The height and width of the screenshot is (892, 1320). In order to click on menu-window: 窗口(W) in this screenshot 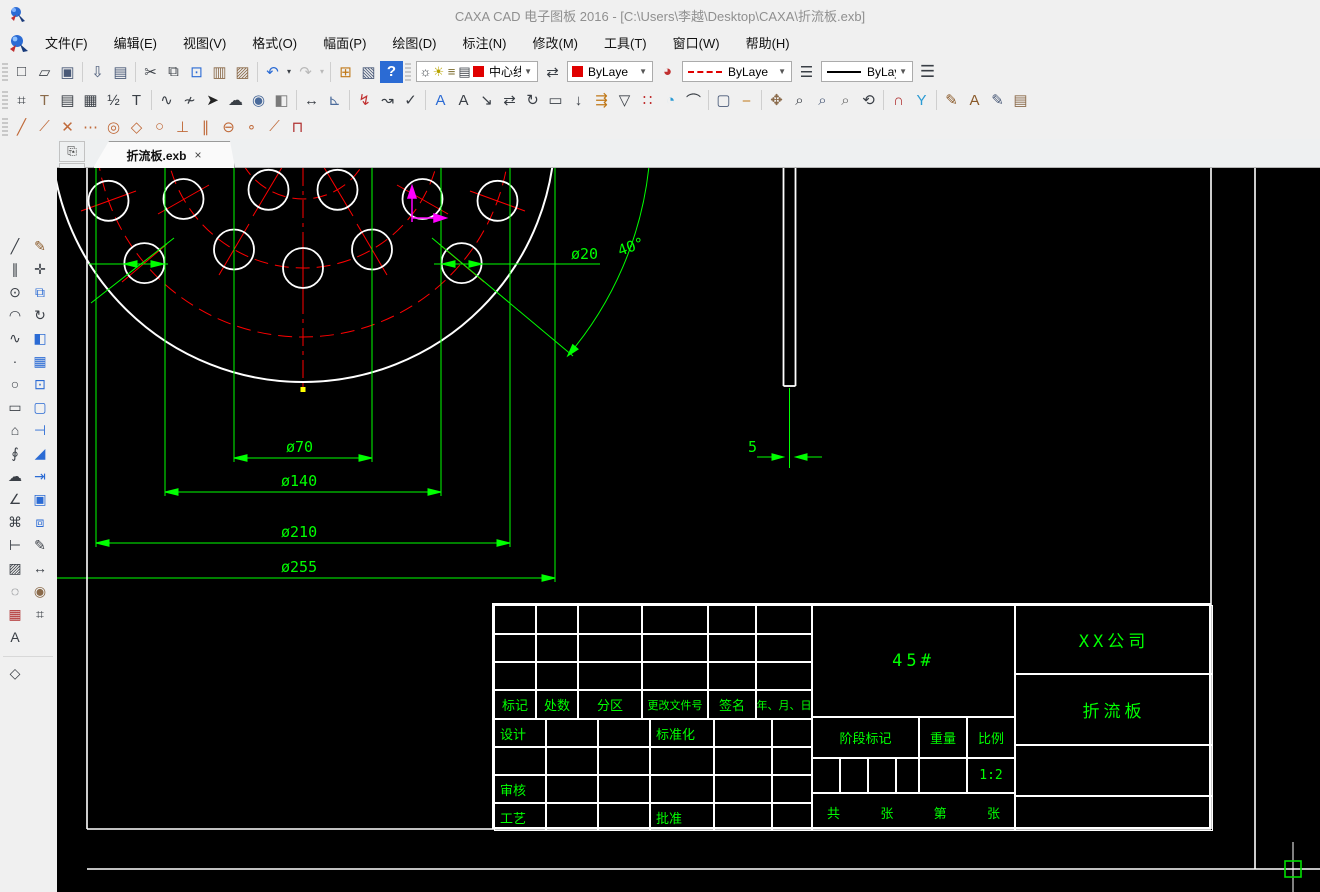, I will do `click(696, 43)`.